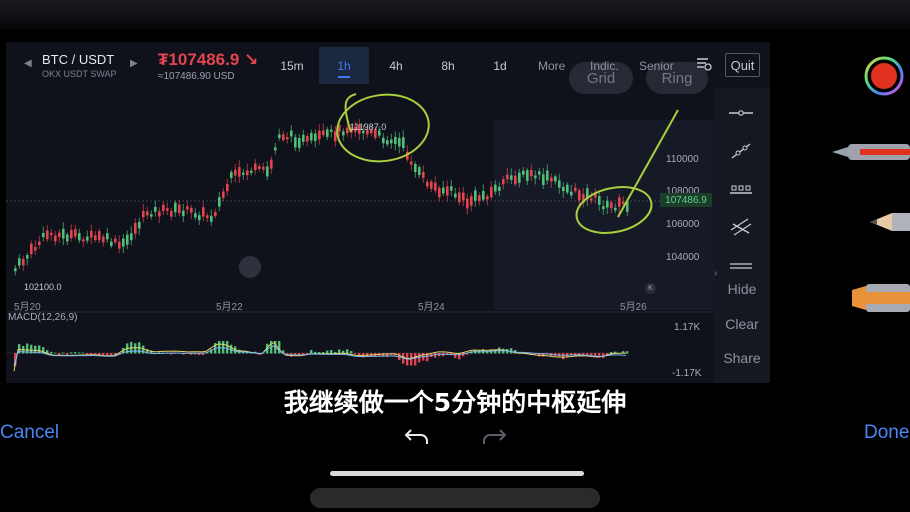  I want to click on undo-icon, so click(417, 435).